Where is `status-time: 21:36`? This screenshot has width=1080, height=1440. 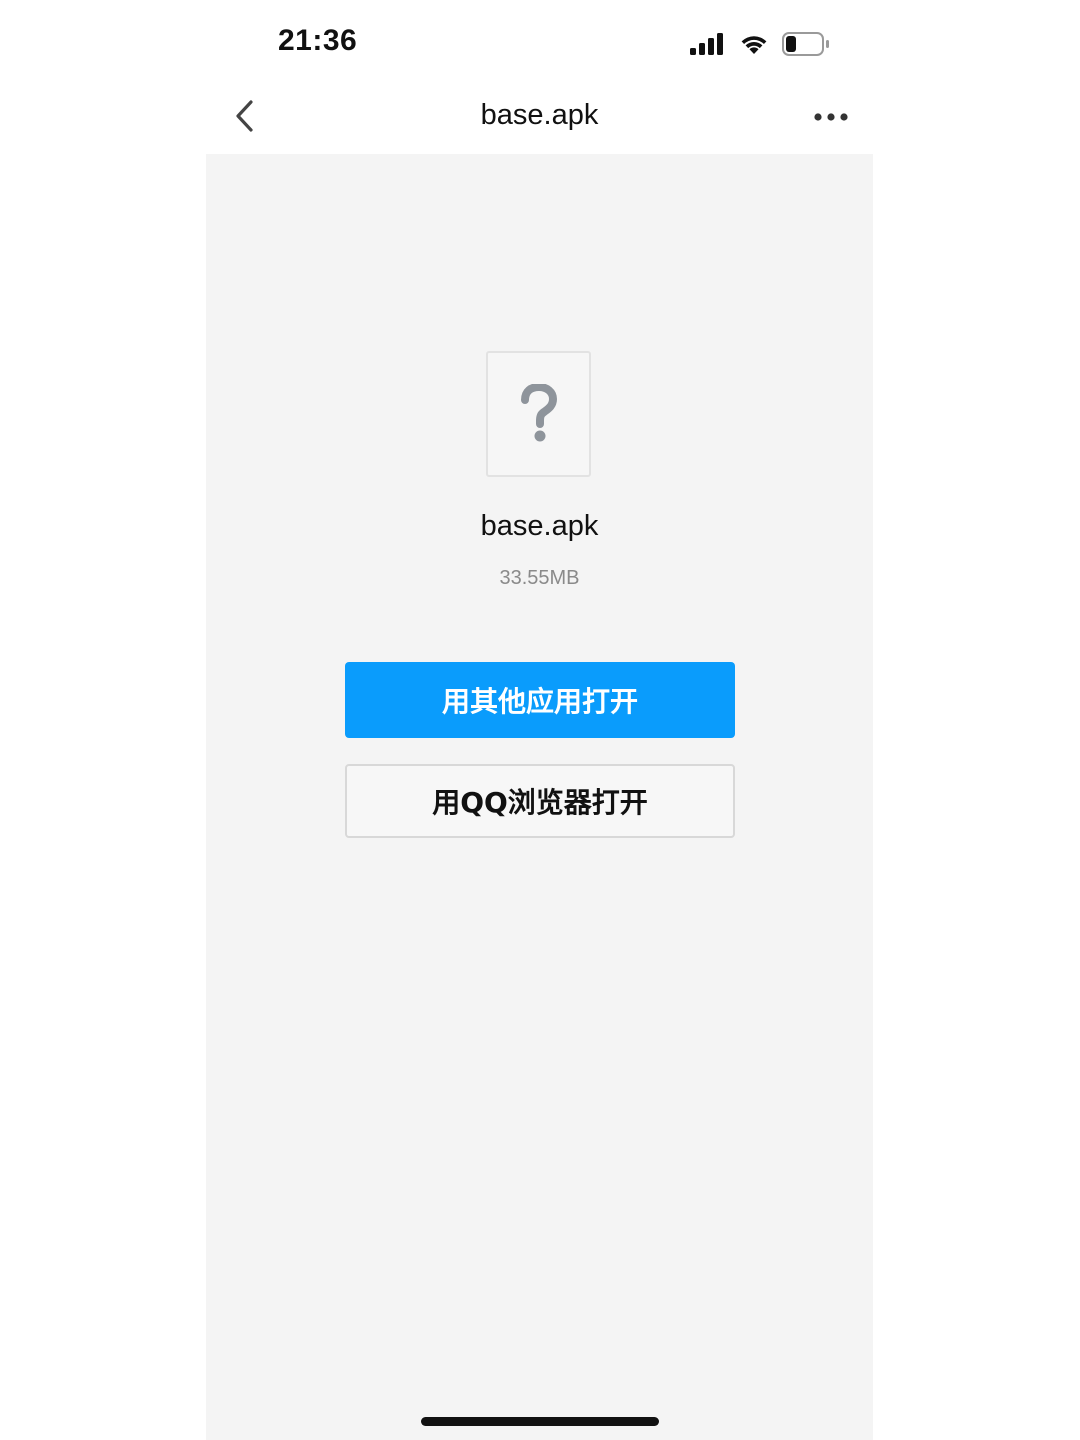
status-time: 21:36 is located at coordinates (318, 40).